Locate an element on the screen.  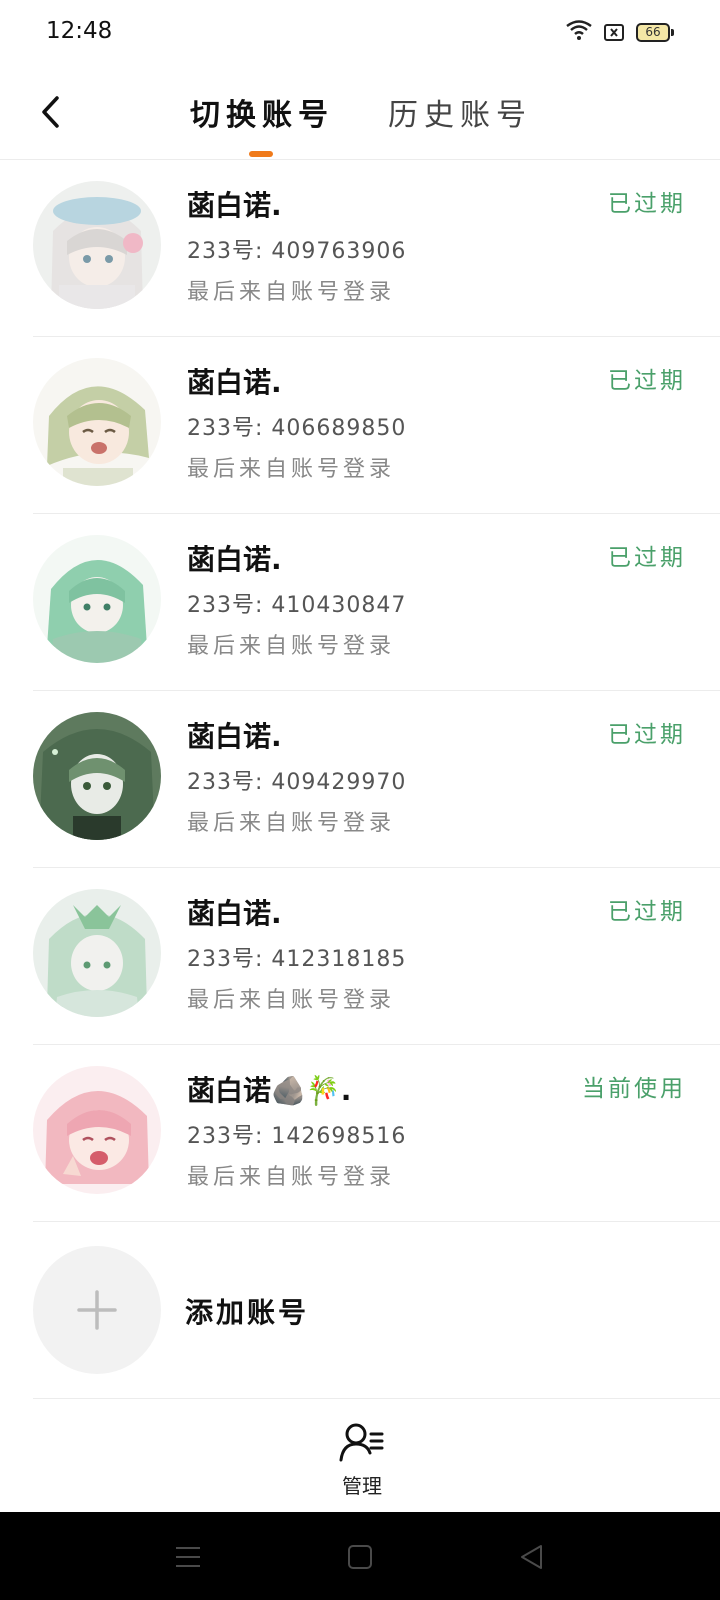
manage-tab: 管理 is located at coordinates (362, 1464).